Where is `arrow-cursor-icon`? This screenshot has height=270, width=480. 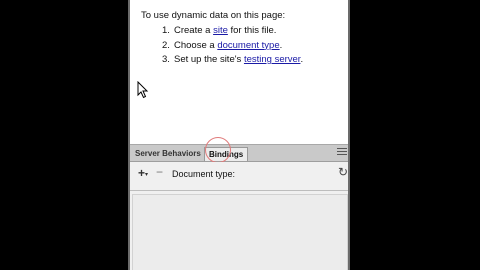 arrow-cursor-icon is located at coordinates (143, 90).